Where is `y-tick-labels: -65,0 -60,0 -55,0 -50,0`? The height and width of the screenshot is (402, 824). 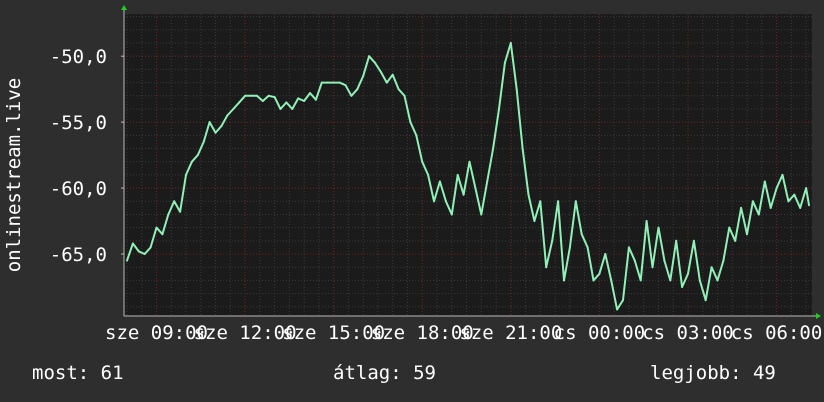
y-tick-labels: -65,0 -60,0 -55,0 -50,0 is located at coordinates (78, 156).